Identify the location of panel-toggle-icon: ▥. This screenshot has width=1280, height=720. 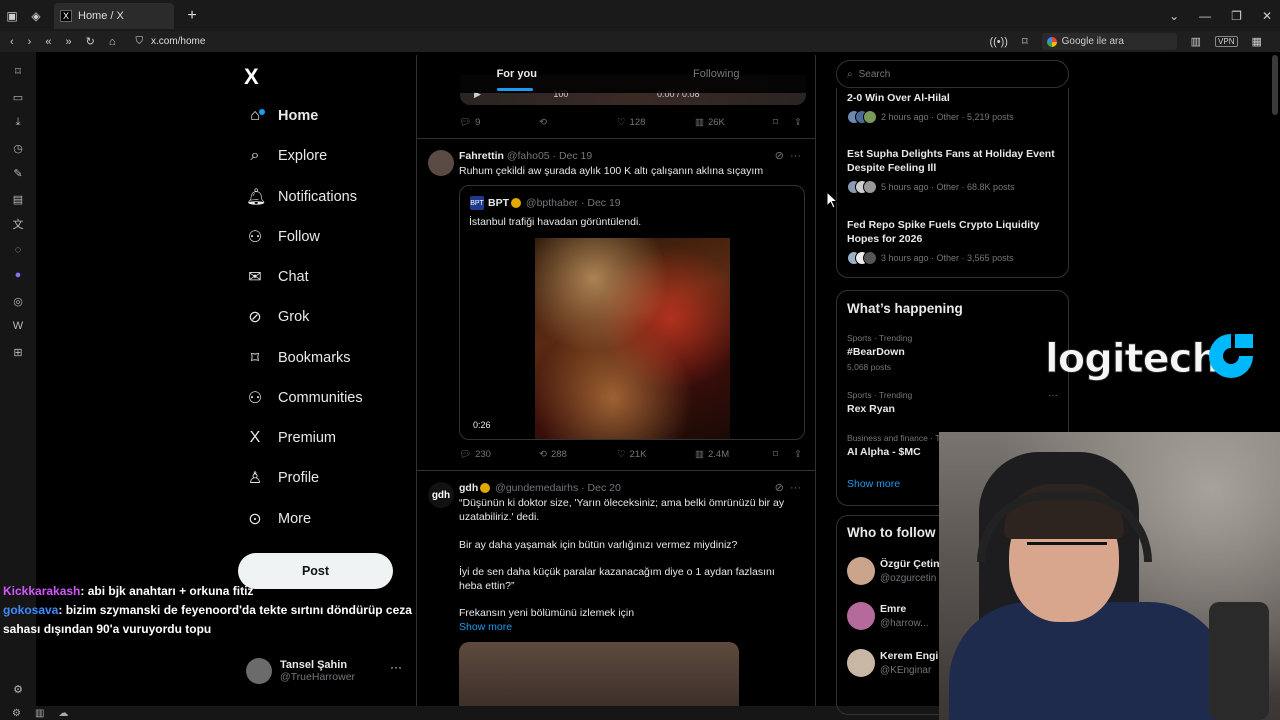
(39, 713).